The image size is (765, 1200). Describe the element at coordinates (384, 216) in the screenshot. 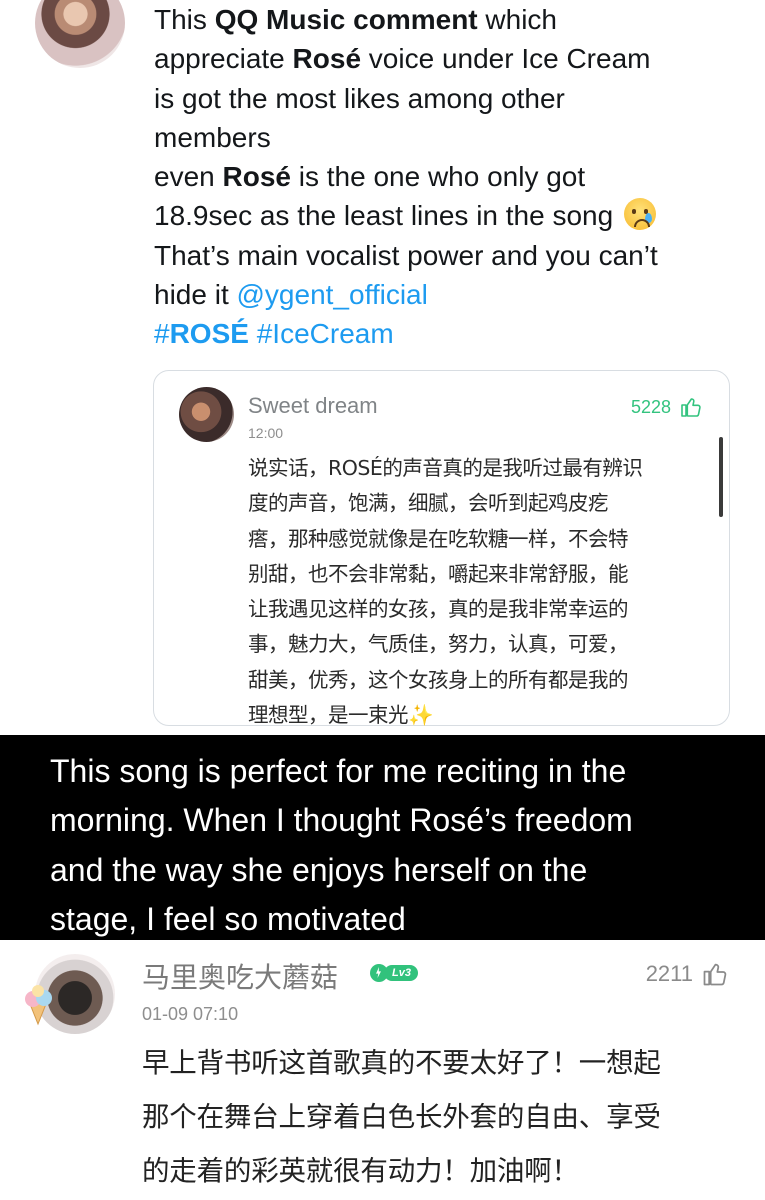

I see `tweet-text-span: 18.9sec as the least lines in the song` at that location.